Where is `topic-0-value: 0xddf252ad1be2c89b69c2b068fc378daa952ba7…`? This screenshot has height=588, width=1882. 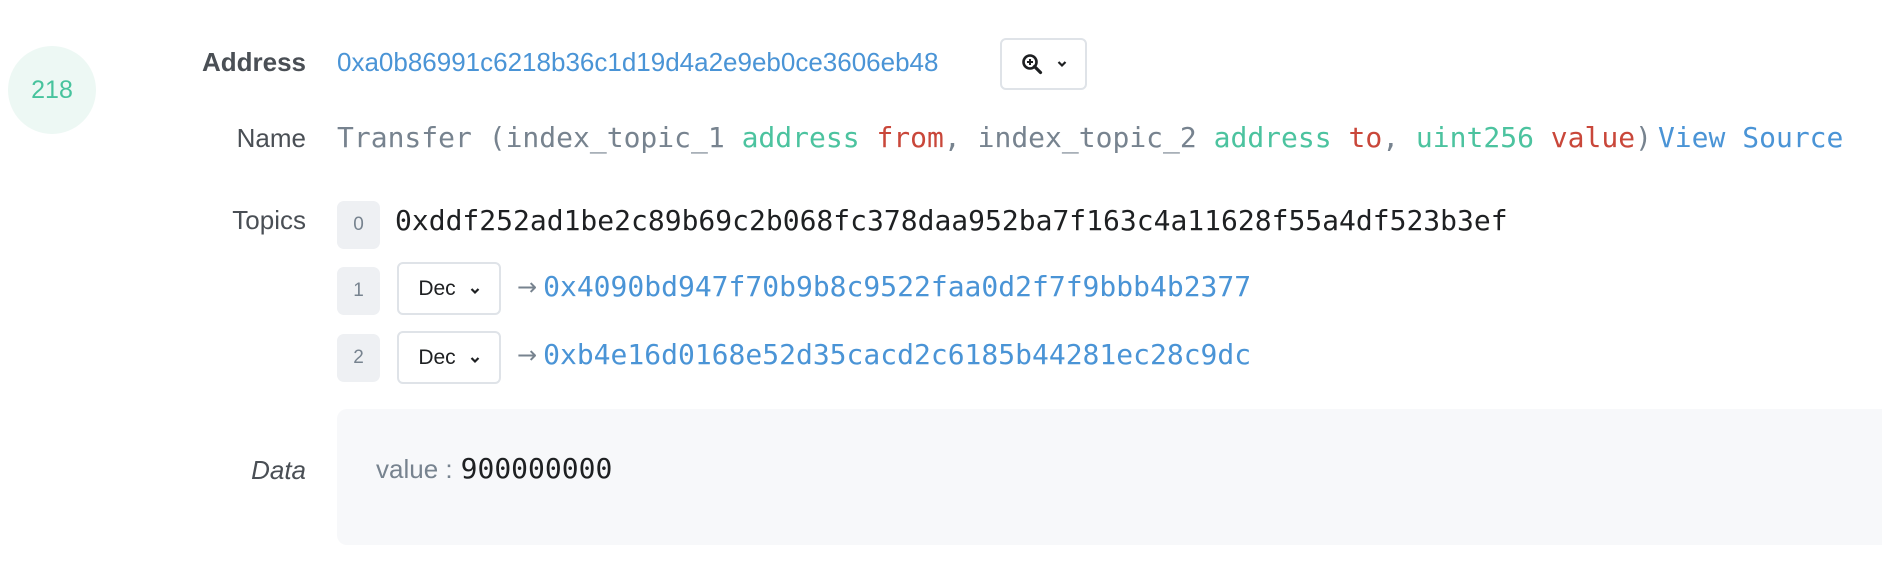 topic-0-value: 0xddf252ad1be2c89b69c2b068fc378daa952ba7… is located at coordinates (951, 220).